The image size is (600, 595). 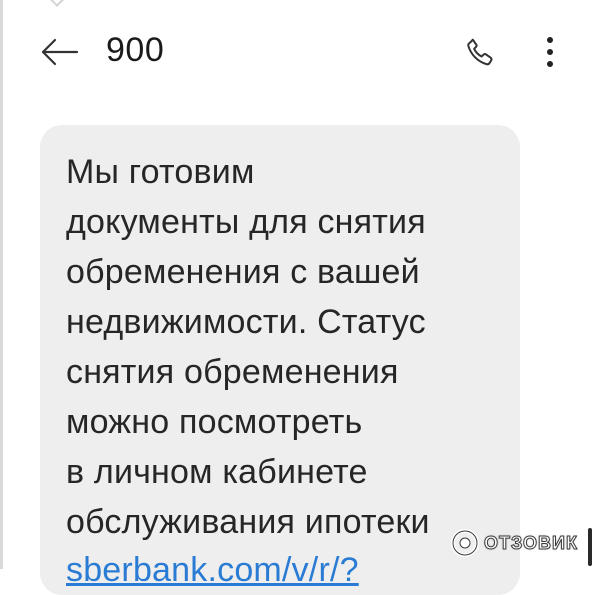 I want to click on call-button, so click(x=480, y=52).